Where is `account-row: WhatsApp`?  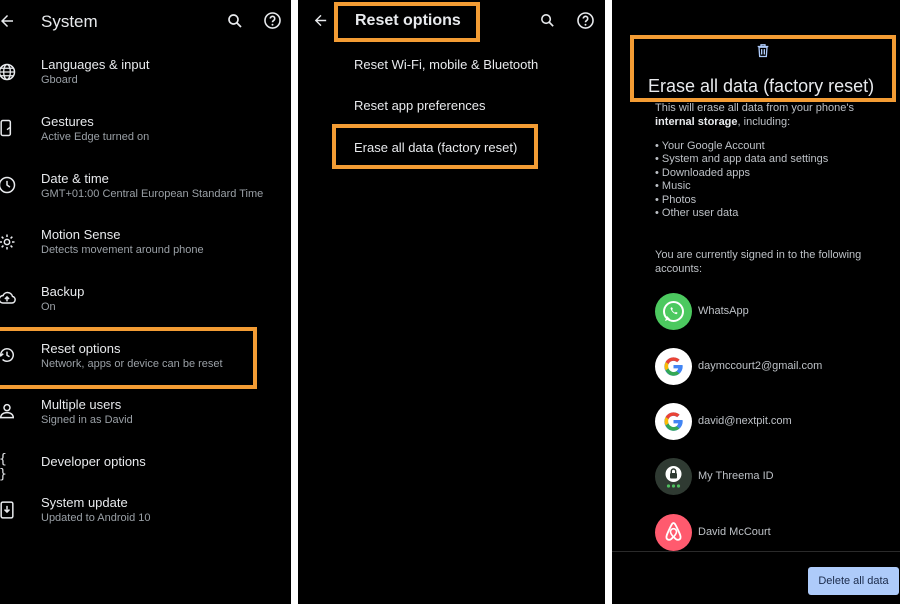 account-row: WhatsApp is located at coordinates (775, 313).